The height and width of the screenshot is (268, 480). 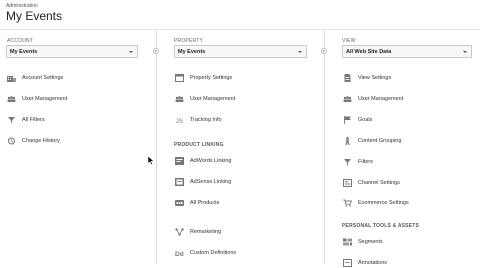 I want to click on change-history-link: Change History, so click(x=70, y=141).